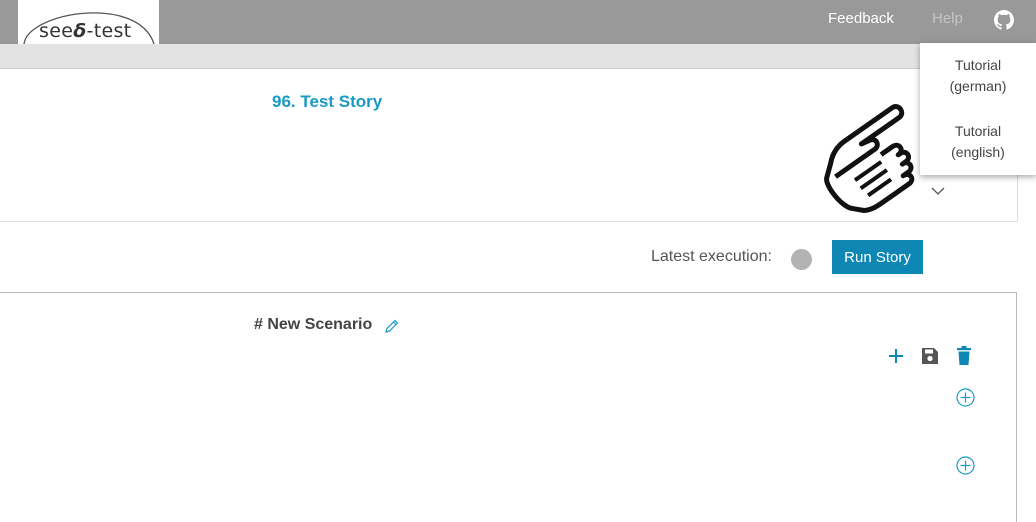 This screenshot has width=1036, height=522. Describe the element at coordinates (930, 356) in the screenshot. I see `save-icon` at that location.